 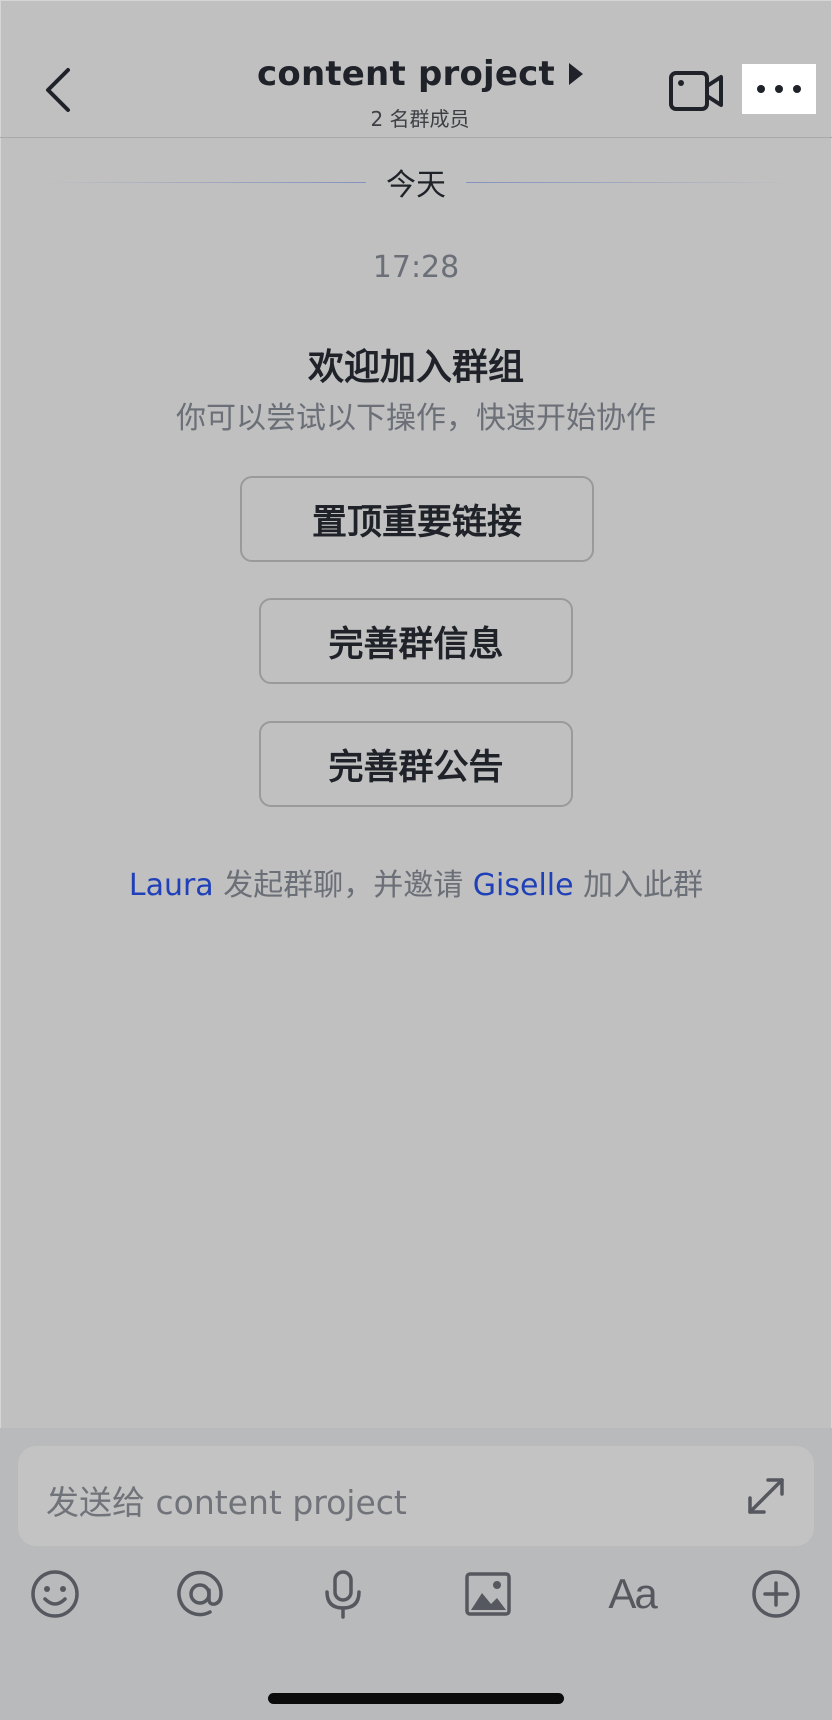 I want to click on welcome-subtitle: 你可以尝试以下操作，快速开始协作, so click(x=416, y=418).